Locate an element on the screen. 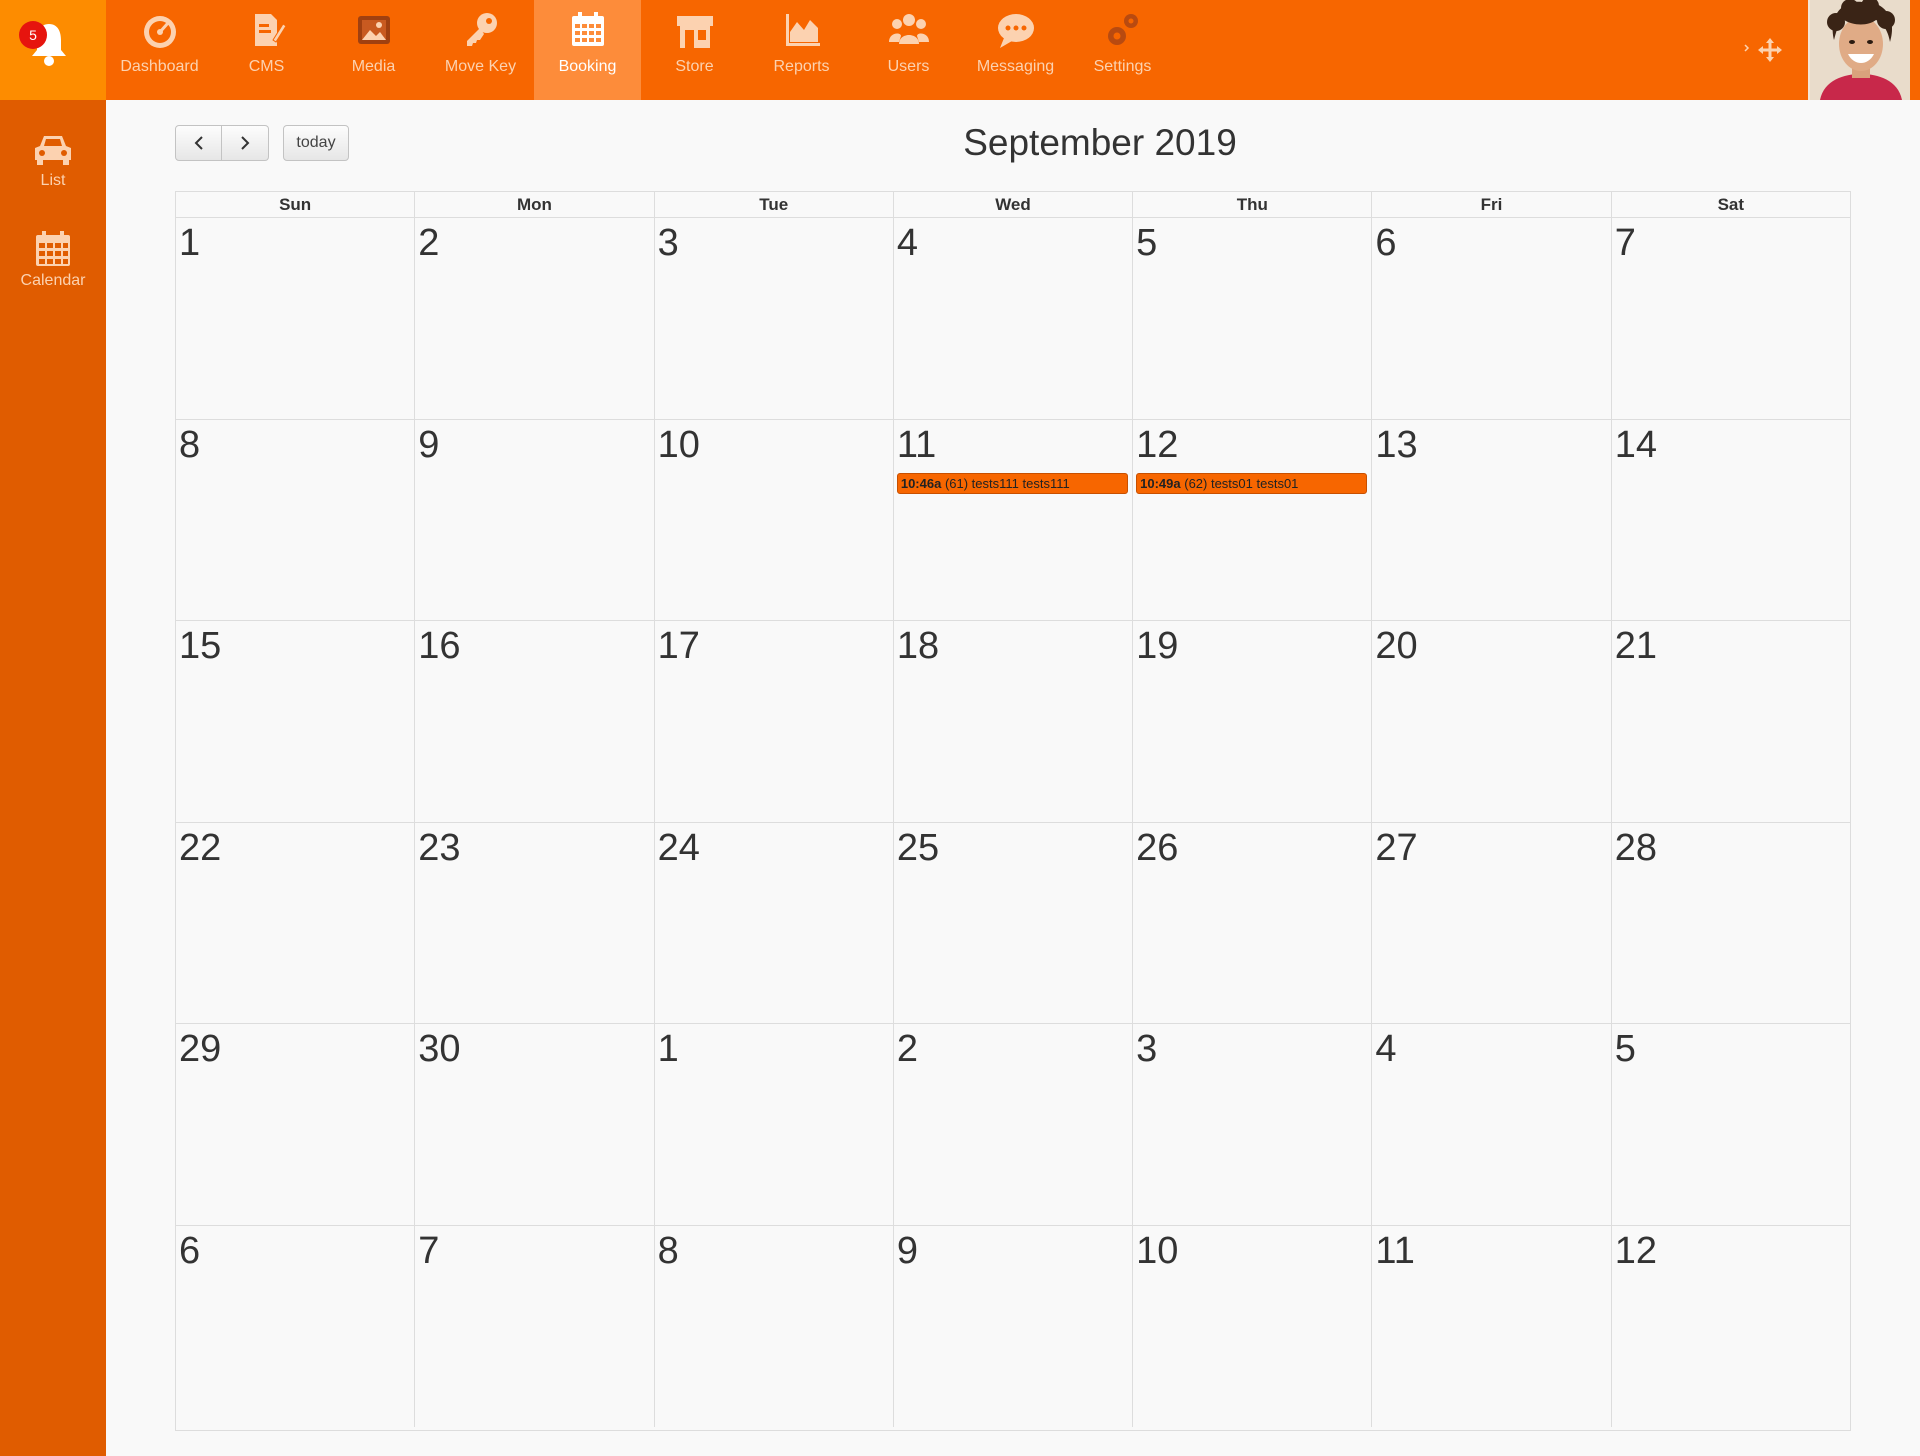 This screenshot has height=1456, width=1920. calendar-day-cell: 18 is located at coordinates (1012, 721).